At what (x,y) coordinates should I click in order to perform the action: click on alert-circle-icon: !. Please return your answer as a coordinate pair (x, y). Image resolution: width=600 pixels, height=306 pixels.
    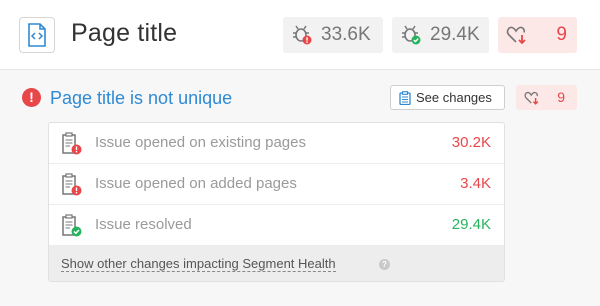
    Looking at the image, I should click on (31, 97).